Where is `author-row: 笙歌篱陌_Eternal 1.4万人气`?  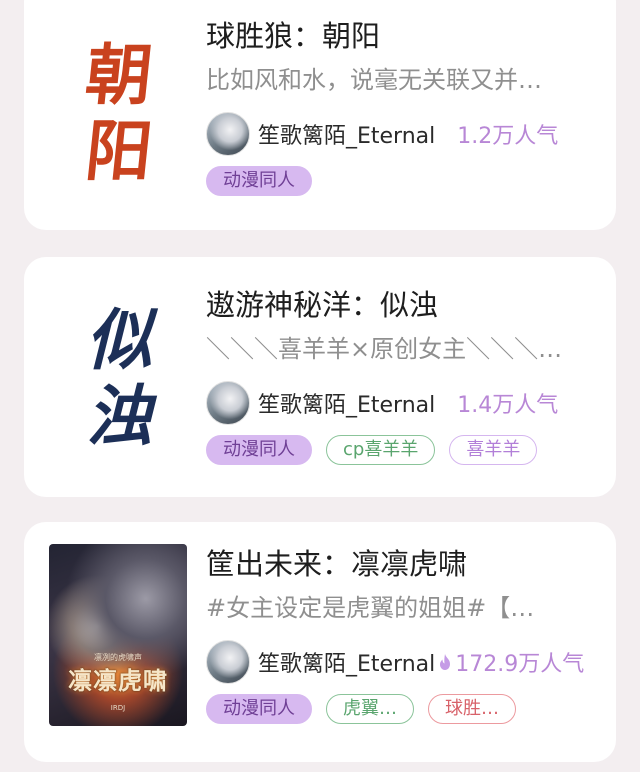
author-row: 笙歌篱陌_Eternal 1.4万人气 is located at coordinates (404, 403).